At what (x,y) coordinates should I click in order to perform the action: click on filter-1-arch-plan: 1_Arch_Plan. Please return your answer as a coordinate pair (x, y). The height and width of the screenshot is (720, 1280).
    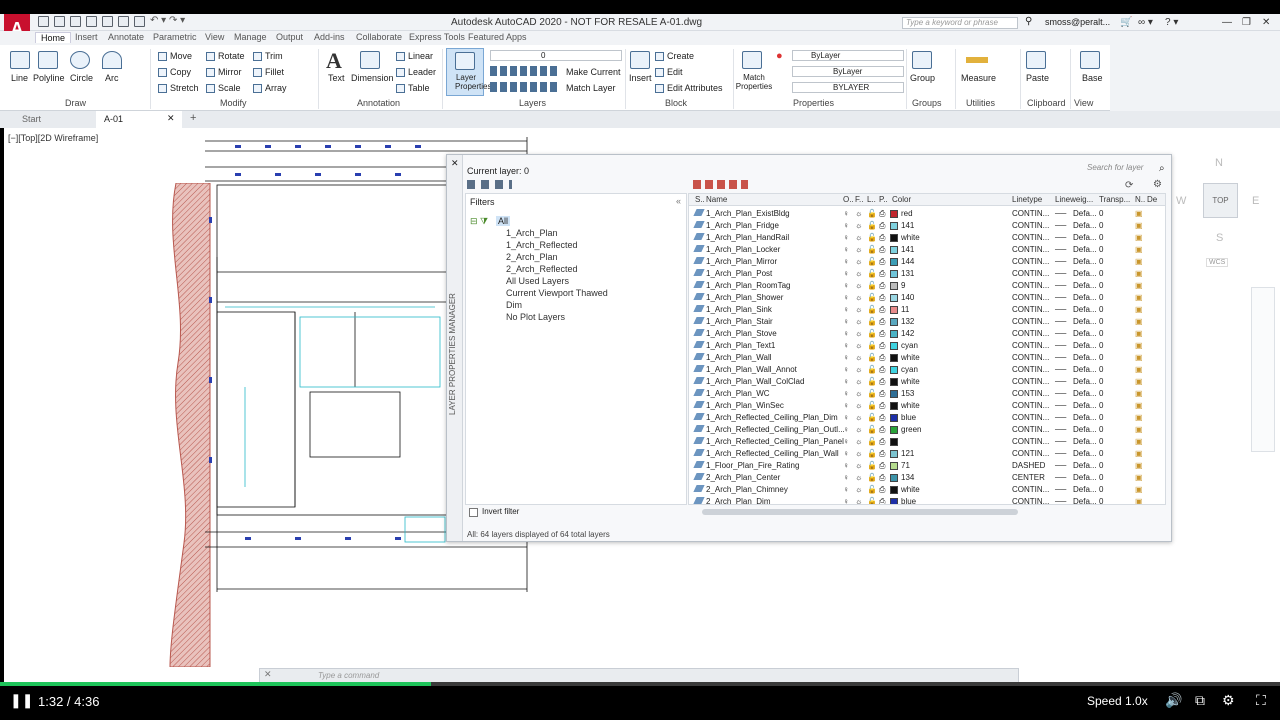
    Looking at the image, I should click on (532, 233).